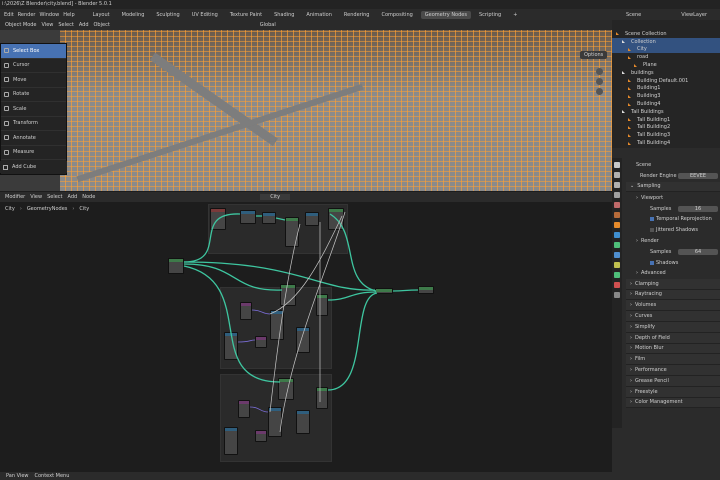 The image size is (720, 480). What do you see at coordinates (102, 25) in the screenshot?
I see `menu-object: Object` at bounding box center [102, 25].